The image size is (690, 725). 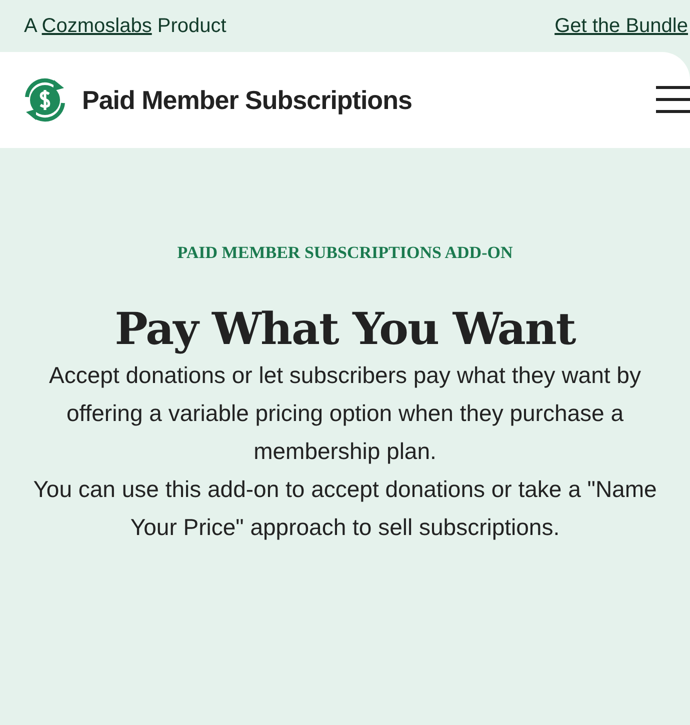 What do you see at coordinates (673, 100) in the screenshot?
I see `menu-icon` at bounding box center [673, 100].